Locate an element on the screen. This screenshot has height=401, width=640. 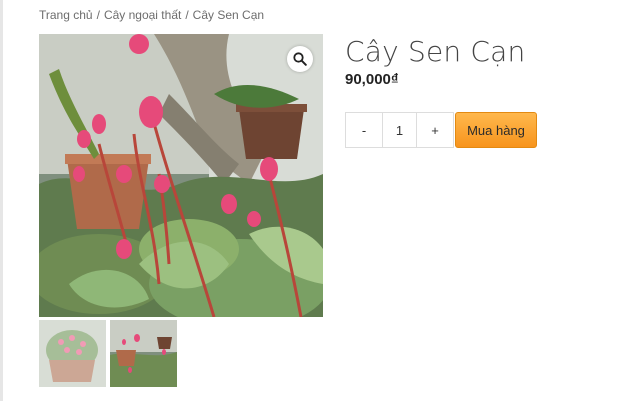
quantity-input: 1 is located at coordinates (399, 130).